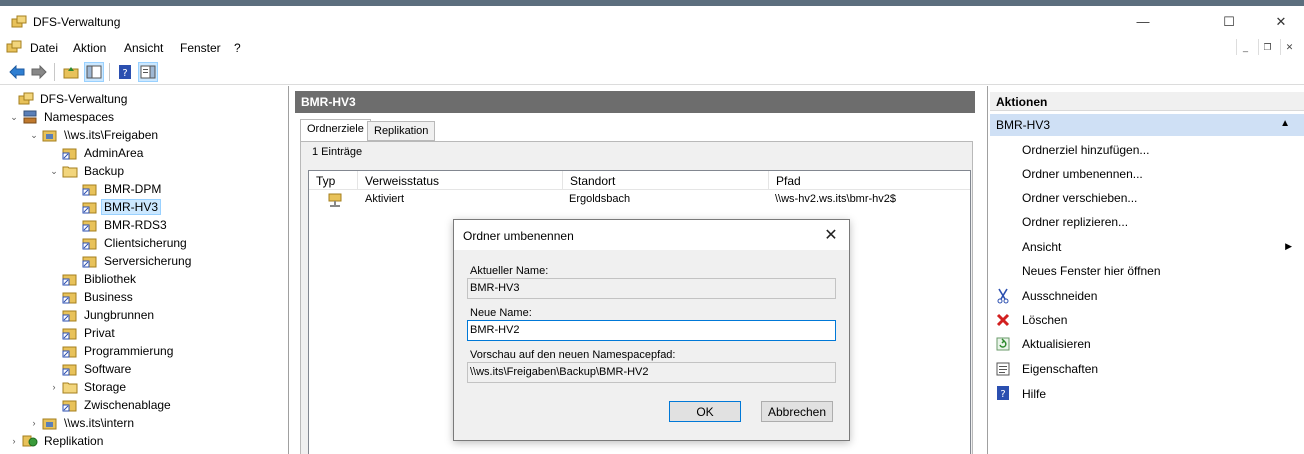 Image resolution: width=1304 pixels, height=454 pixels. Describe the element at coordinates (1267, 47) in the screenshot. I see `mdi-restore-button: ❐` at that location.